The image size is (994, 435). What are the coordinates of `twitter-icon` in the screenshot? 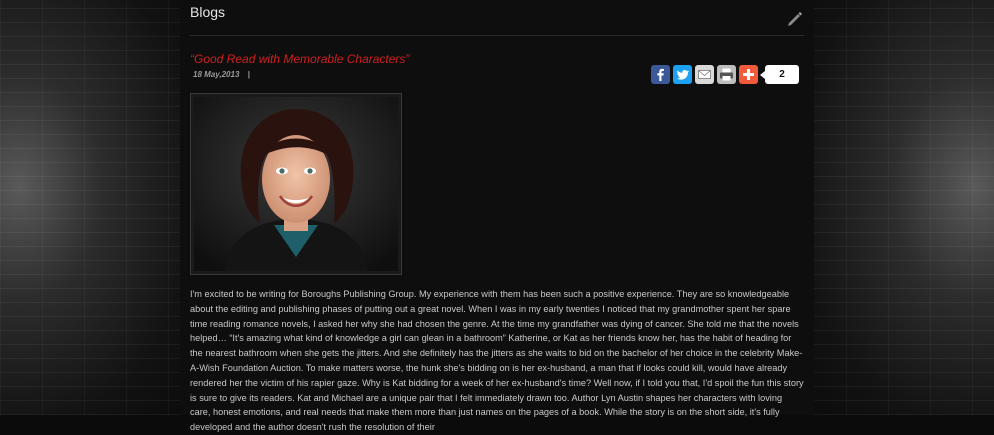 It's located at (682, 74).